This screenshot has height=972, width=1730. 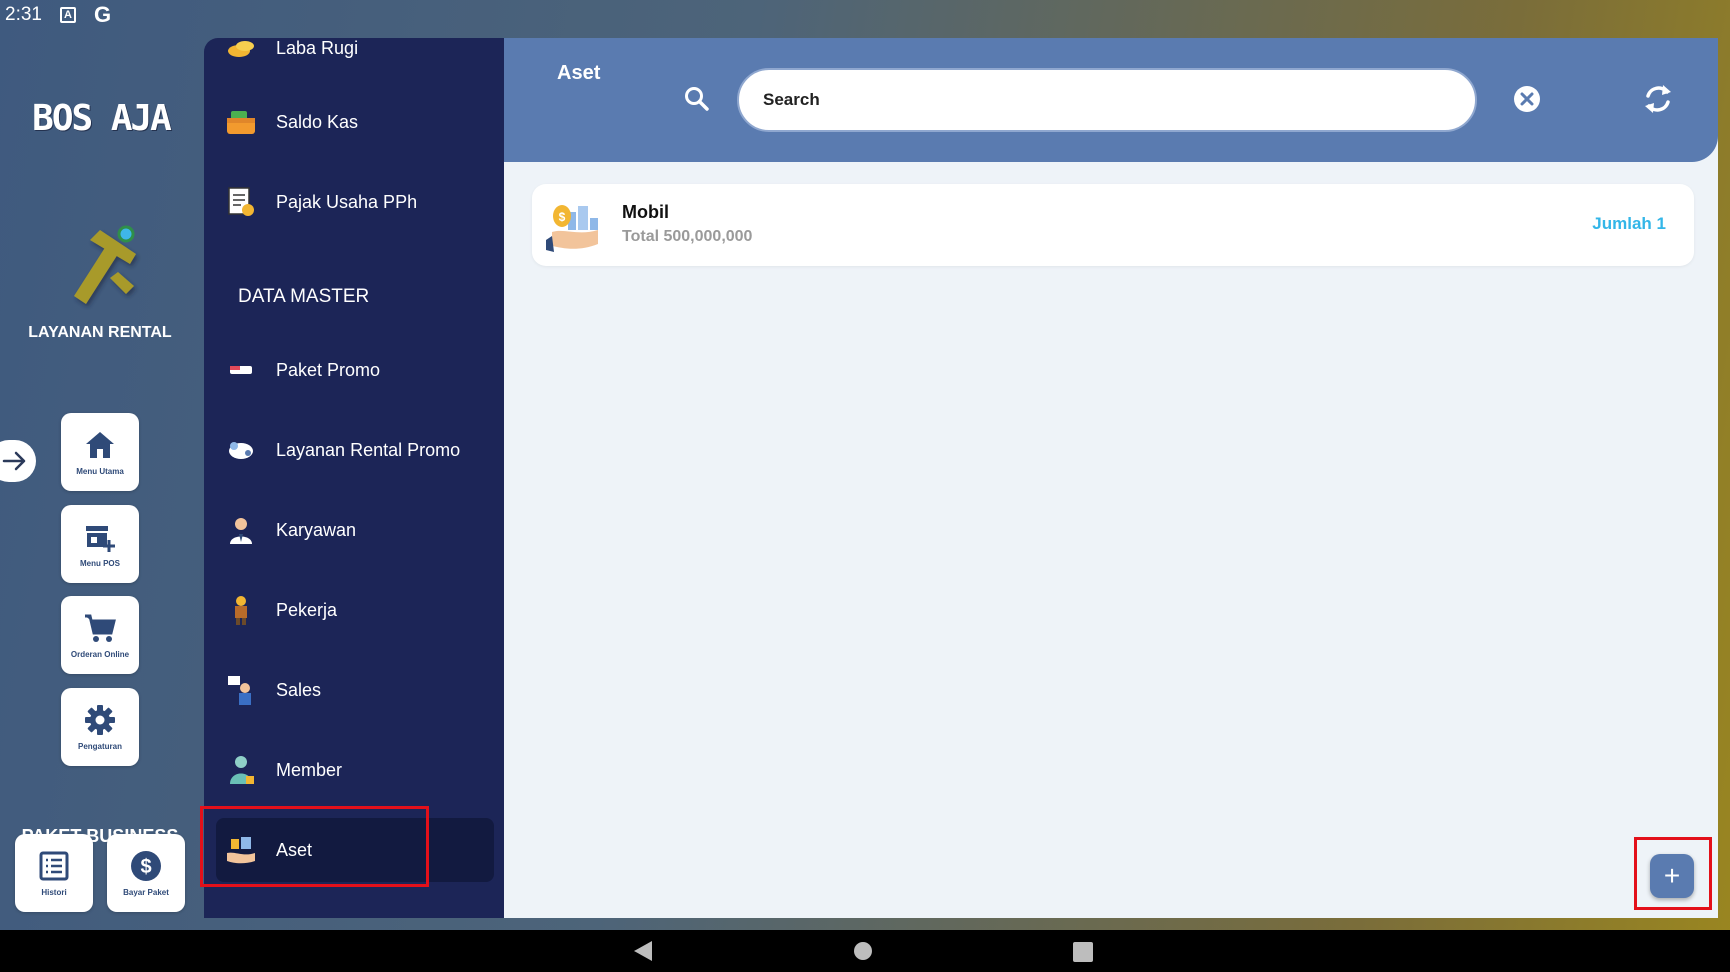 What do you see at coordinates (241, 530) in the screenshot?
I see `employee-icon` at bounding box center [241, 530].